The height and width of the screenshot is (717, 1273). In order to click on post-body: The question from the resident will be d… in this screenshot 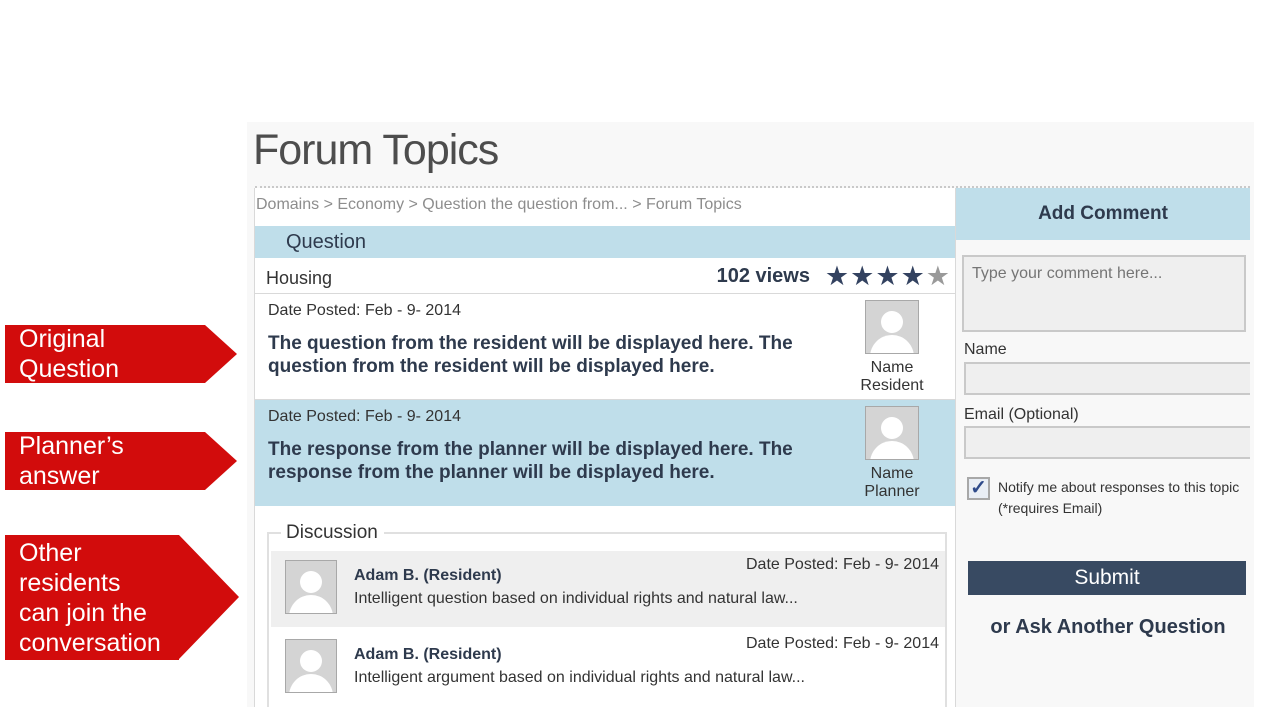, I will do `click(530, 355)`.